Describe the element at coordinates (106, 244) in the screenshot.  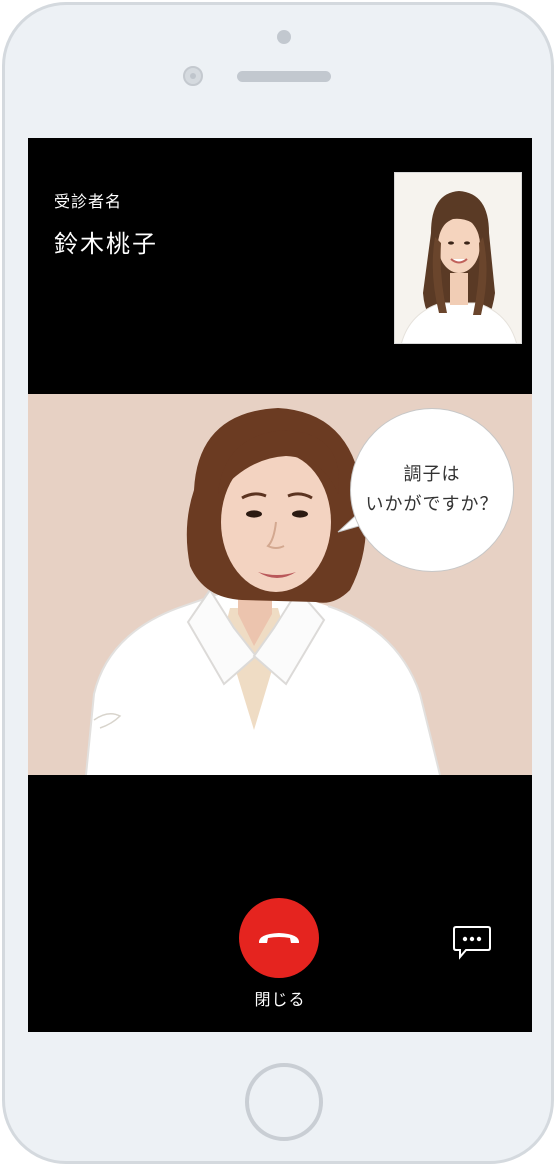
I see `patient-name: 鈴木桃子` at that location.